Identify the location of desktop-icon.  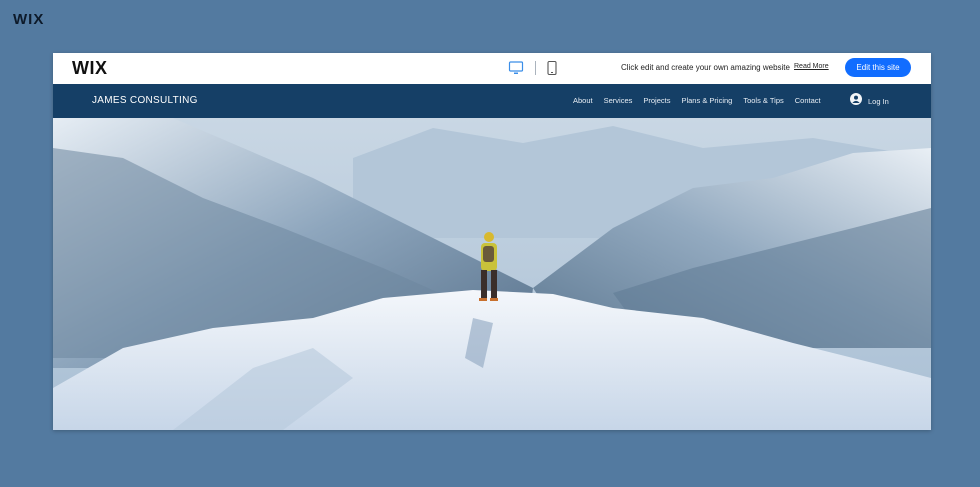
(516, 70).